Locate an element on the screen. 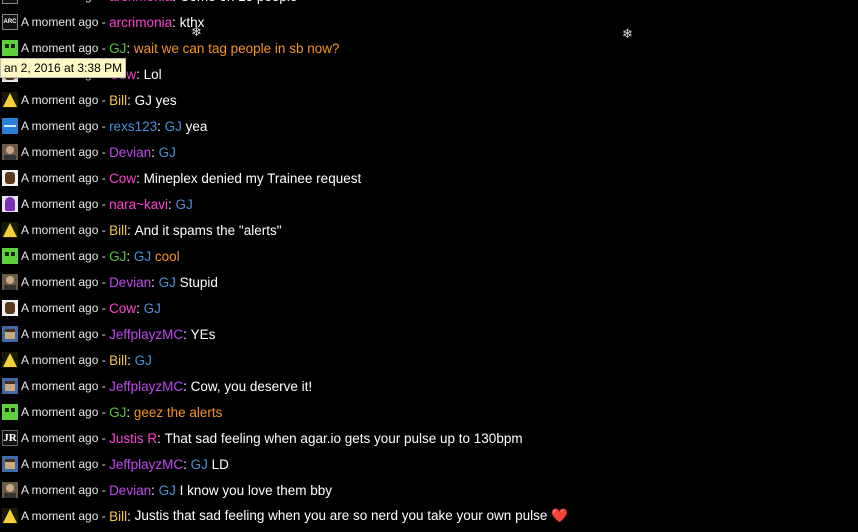 This screenshot has width=858, height=532. username-link: nara~kavi is located at coordinates (138, 204).